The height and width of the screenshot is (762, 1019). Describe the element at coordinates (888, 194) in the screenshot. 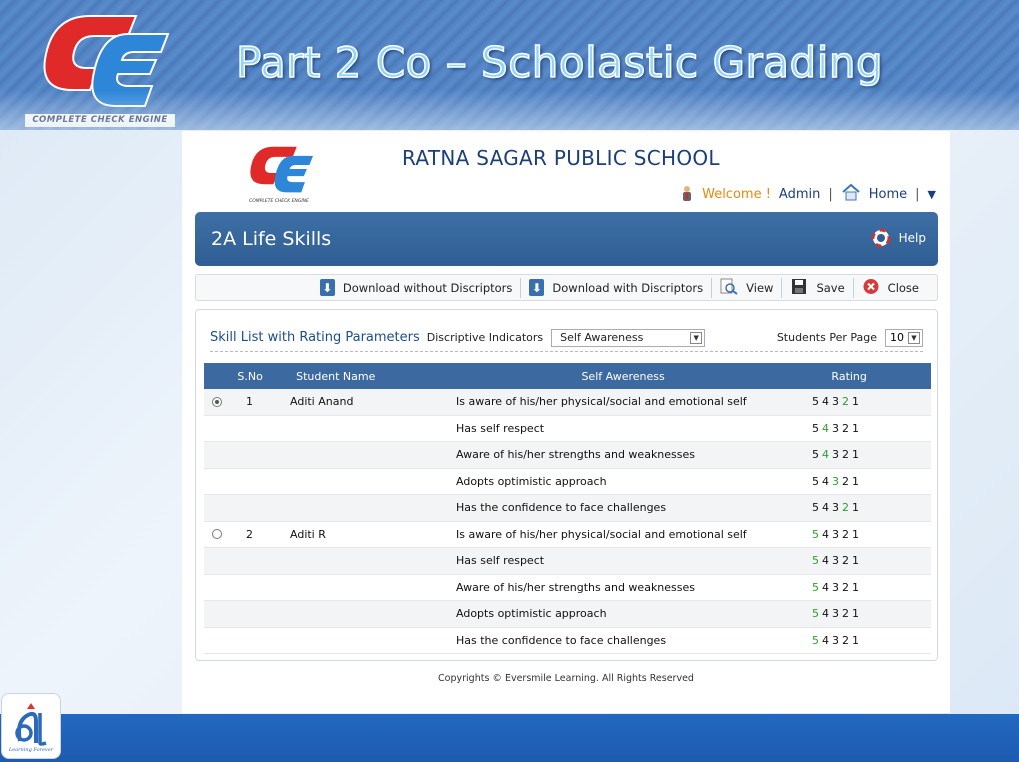

I see `home-link: Home` at that location.